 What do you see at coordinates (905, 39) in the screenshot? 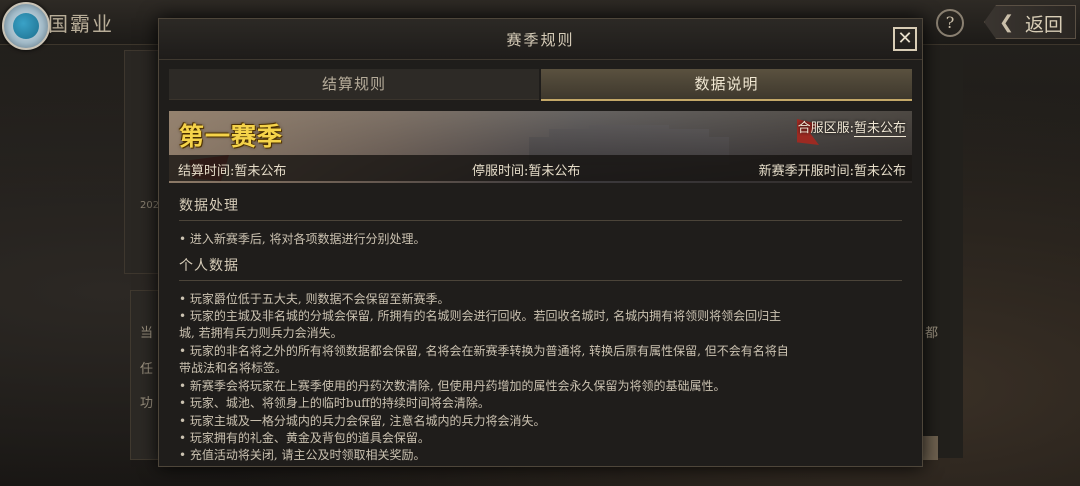
I see `close-button: ✕` at bounding box center [905, 39].